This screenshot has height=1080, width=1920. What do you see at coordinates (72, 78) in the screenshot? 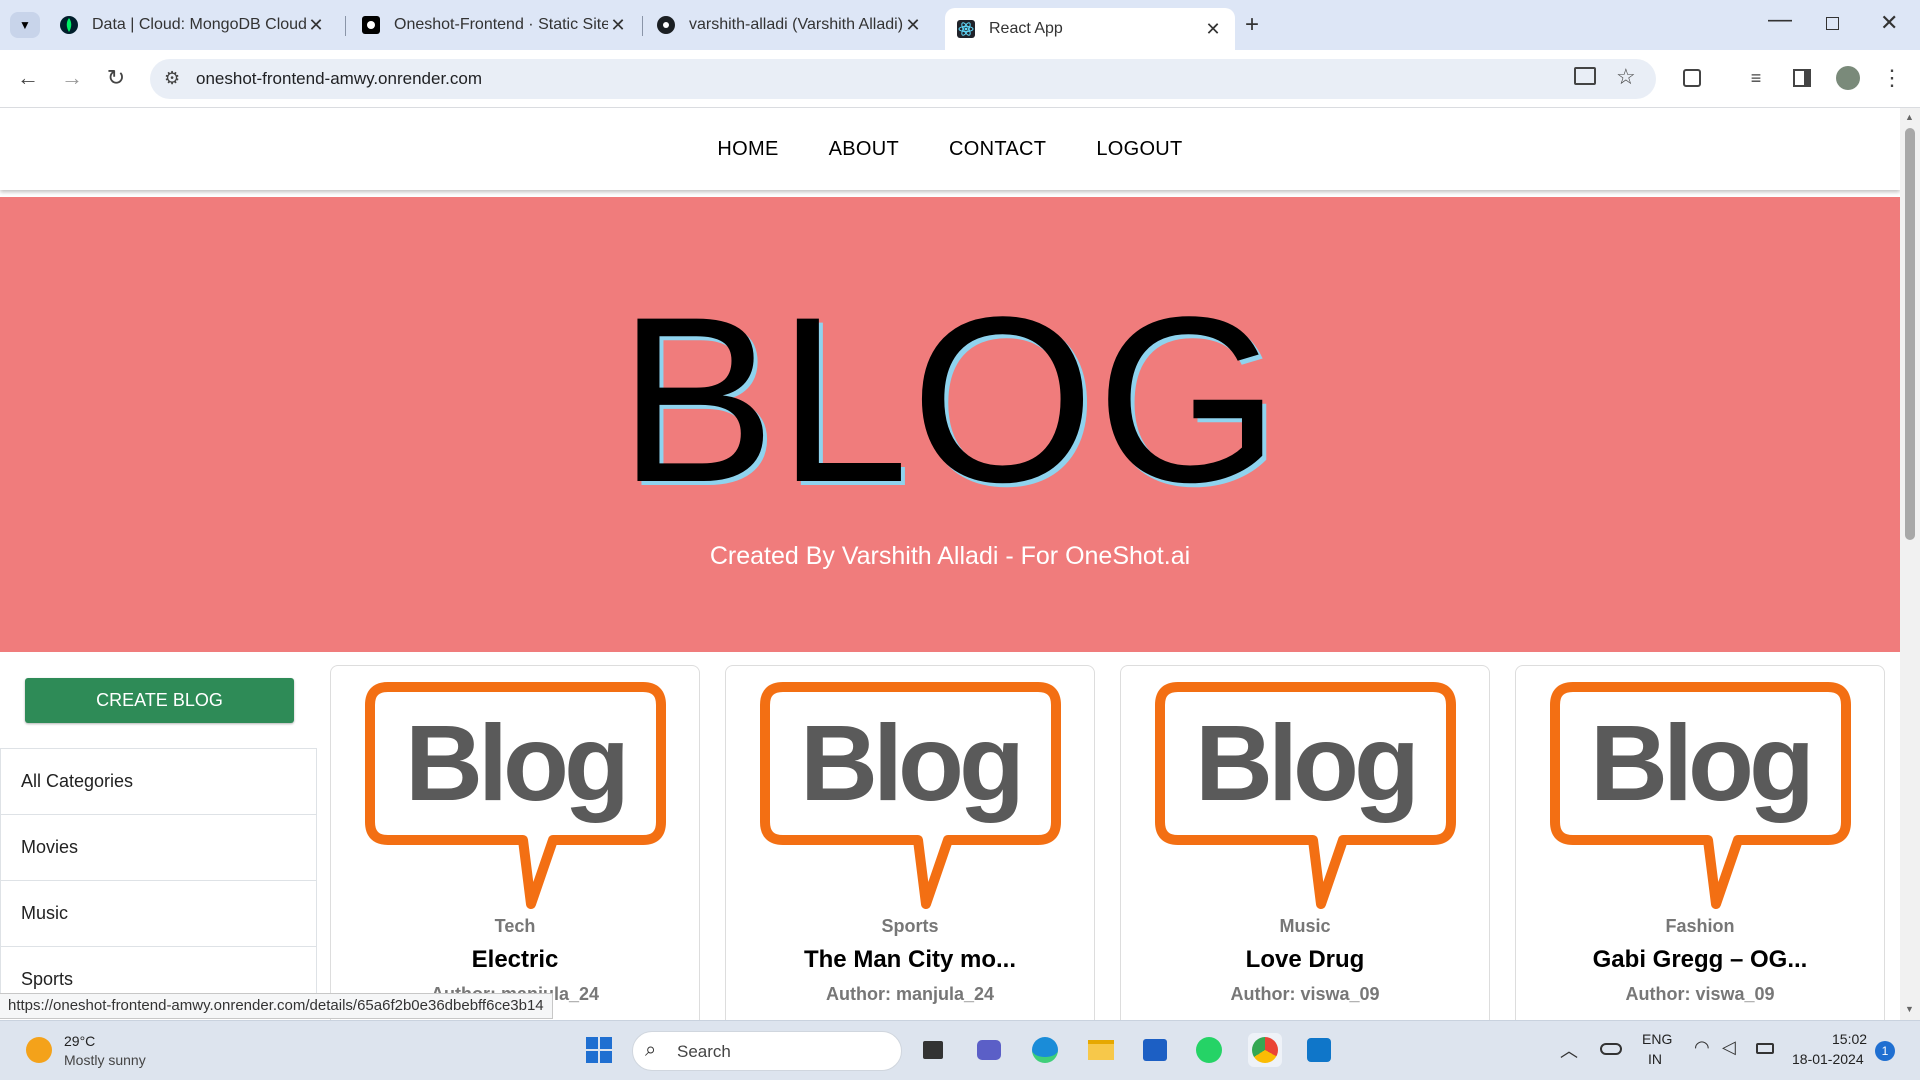
I see `forward-button: →` at bounding box center [72, 78].